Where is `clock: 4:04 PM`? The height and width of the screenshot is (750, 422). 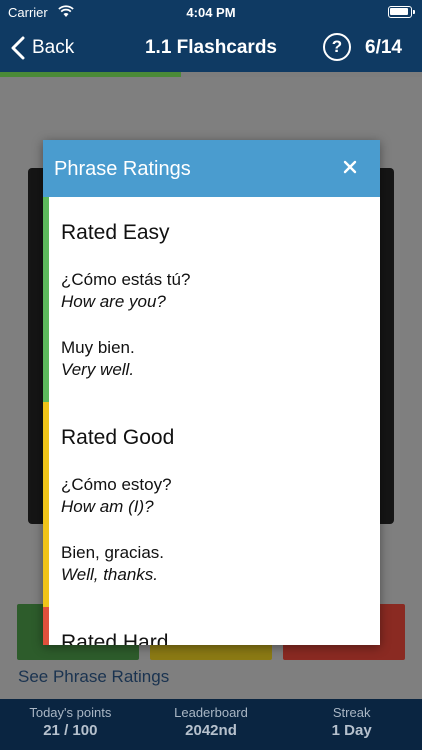 clock: 4:04 PM is located at coordinates (211, 12).